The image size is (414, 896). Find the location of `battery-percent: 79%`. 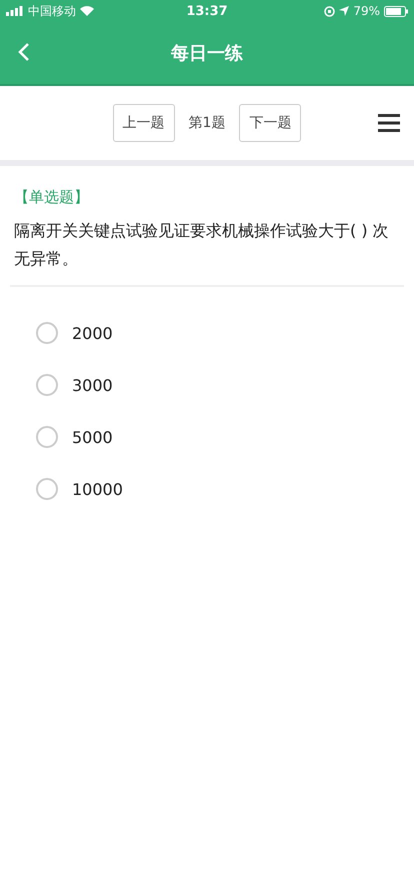

battery-percent: 79% is located at coordinates (366, 11).